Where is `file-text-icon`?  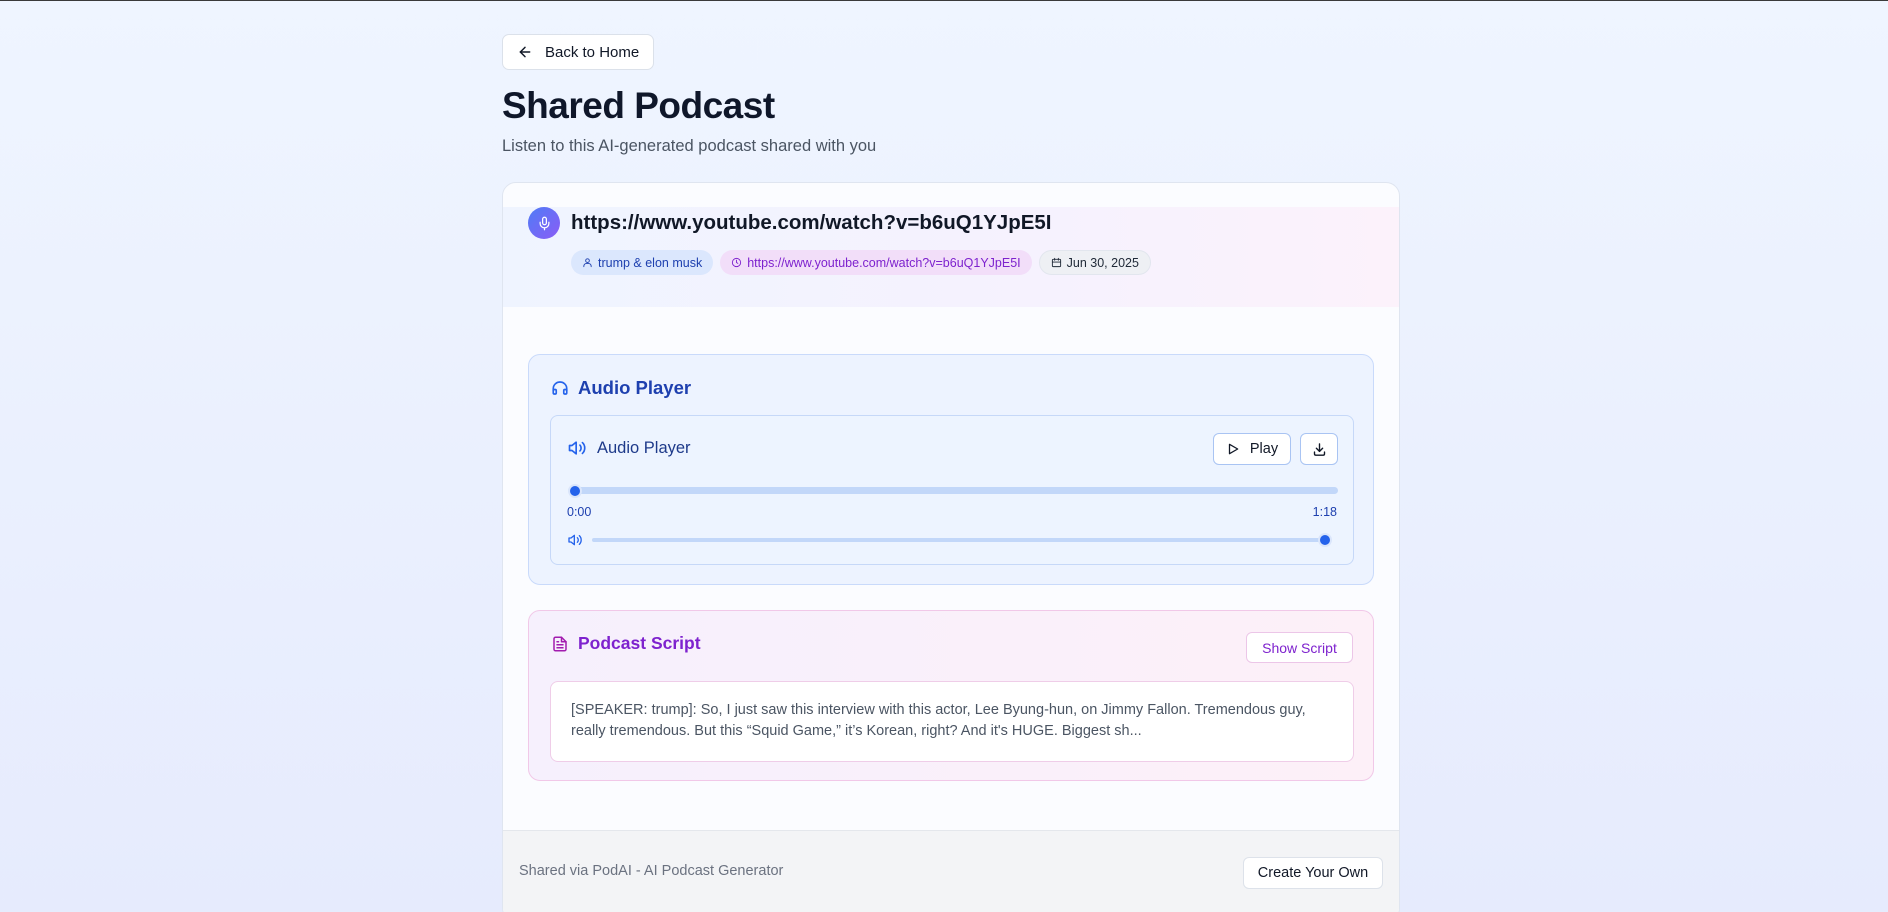
file-text-icon is located at coordinates (560, 643).